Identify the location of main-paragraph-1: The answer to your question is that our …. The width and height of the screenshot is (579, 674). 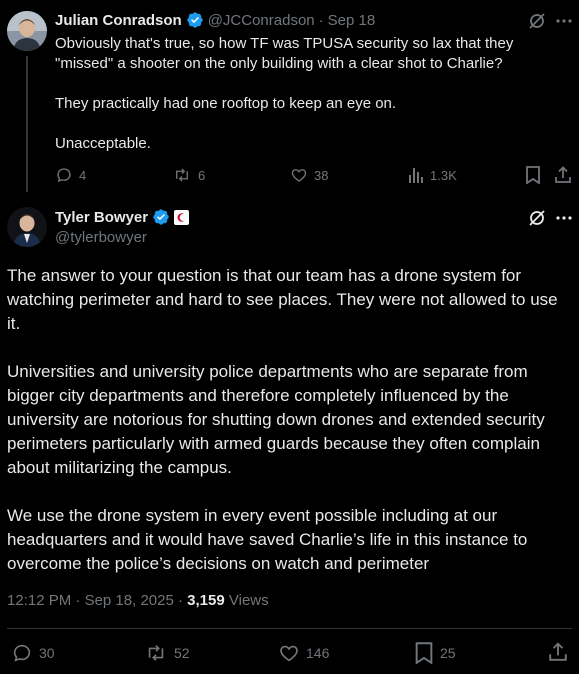
(282, 299).